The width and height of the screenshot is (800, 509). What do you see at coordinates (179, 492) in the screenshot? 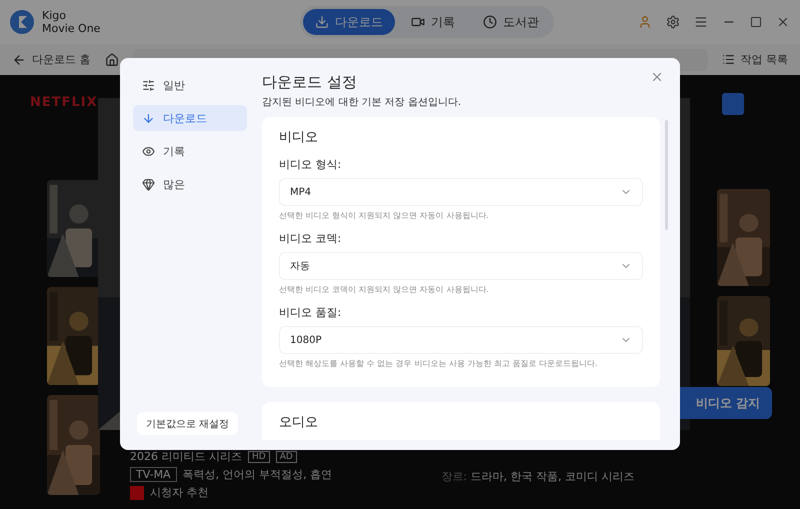
I see `recommend-text: 시청자 추천` at bounding box center [179, 492].